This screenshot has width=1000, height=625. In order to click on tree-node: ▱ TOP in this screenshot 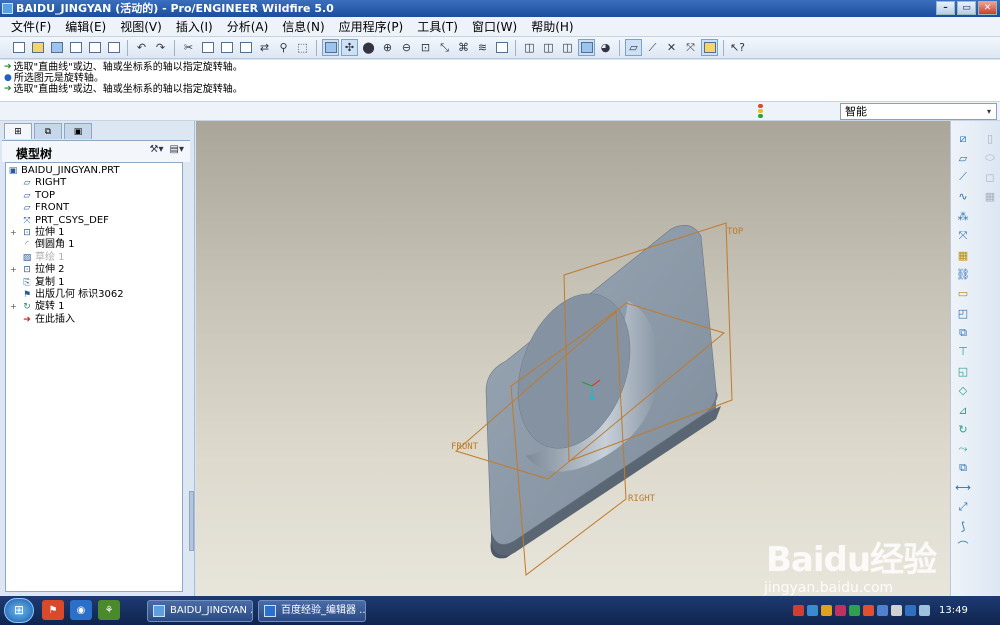, I will do `click(94, 196)`.